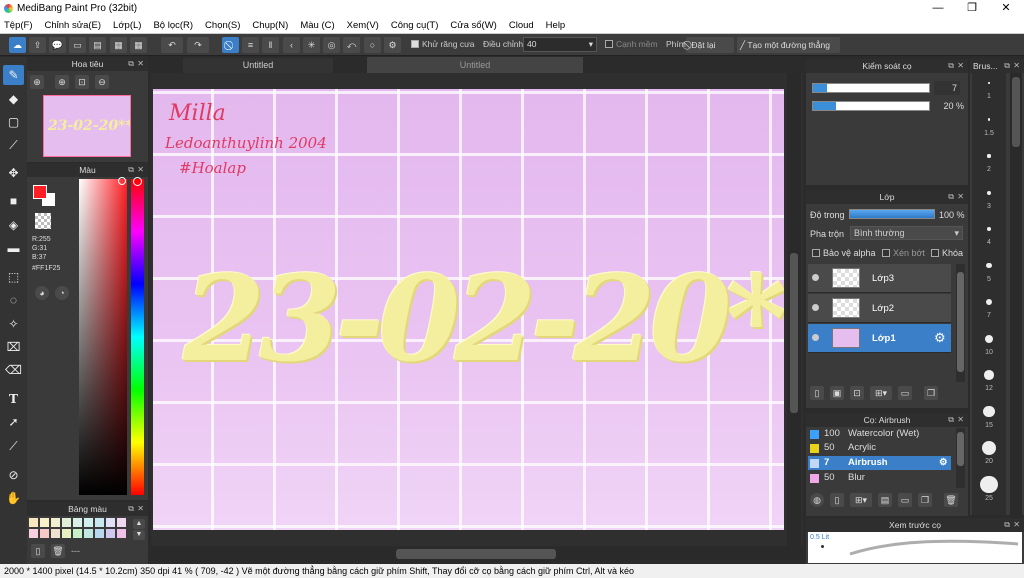  I want to click on duplicate-layer-icon: ❐, so click(931, 393).